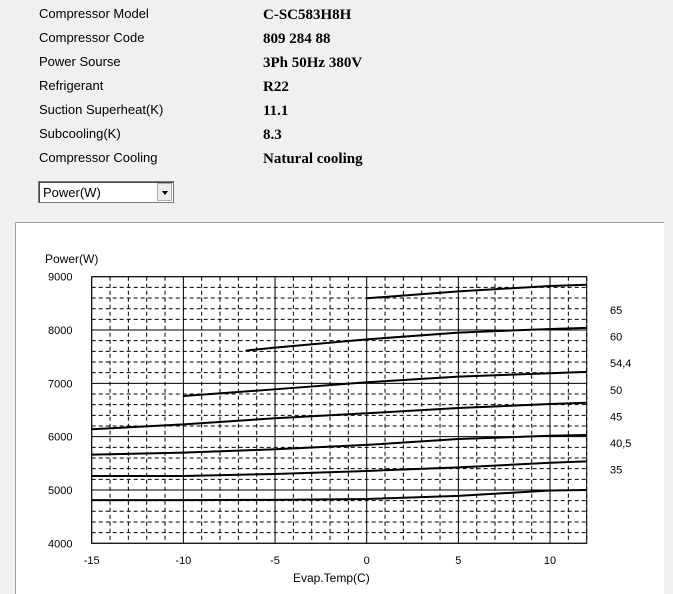  I want to click on y-tick-label: 8000, so click(60, 331).